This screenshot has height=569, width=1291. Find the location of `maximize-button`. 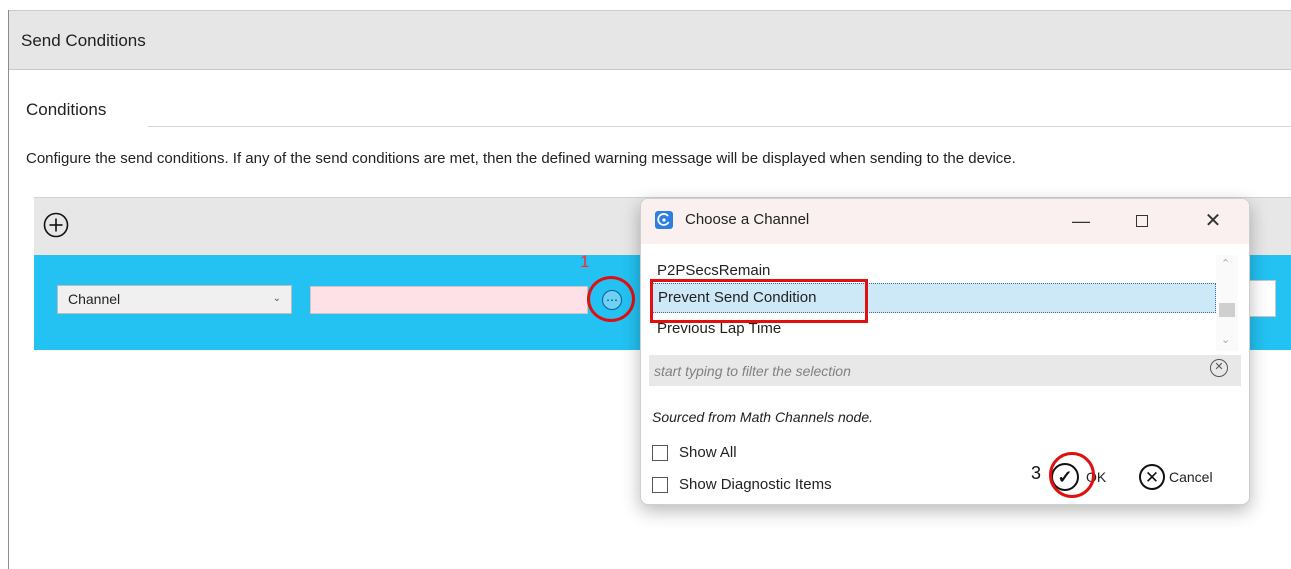

maximize-button is located at coordinates (1142, 221).